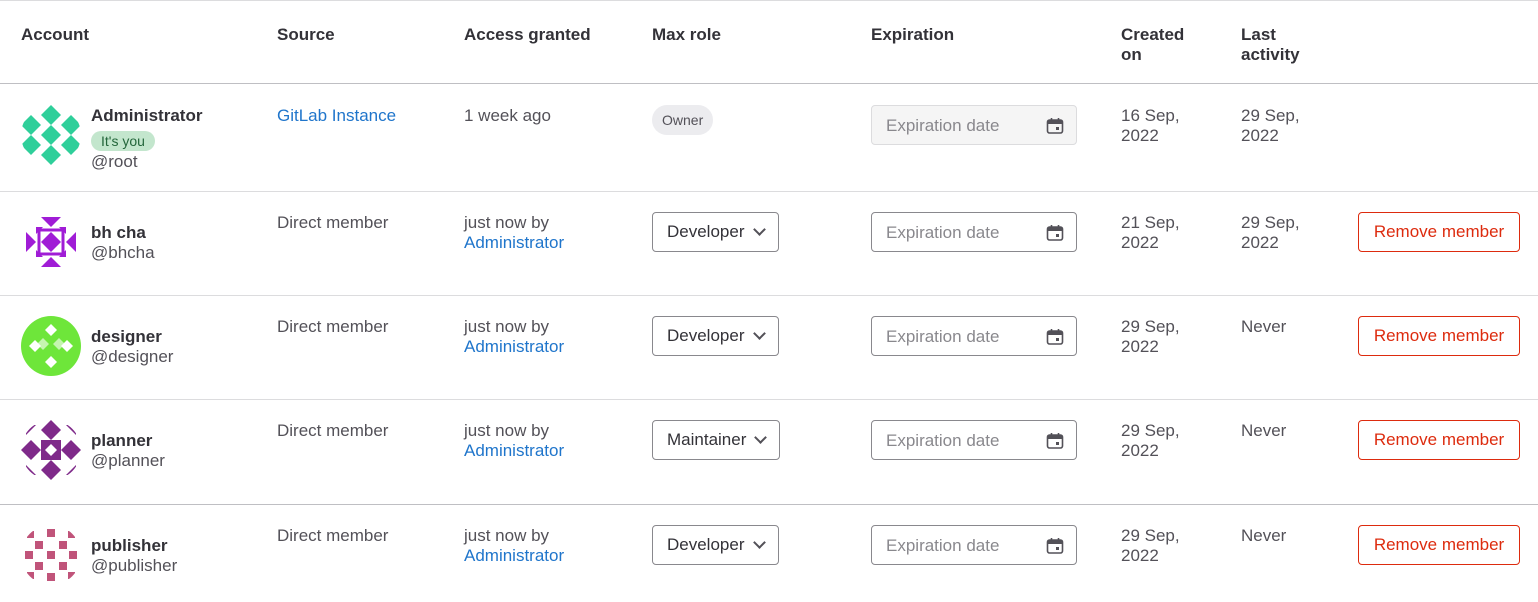 The width and height of the screenshot is (1538, 602). I want to click on role-dropdown: Maintainer, so click(716, 440).